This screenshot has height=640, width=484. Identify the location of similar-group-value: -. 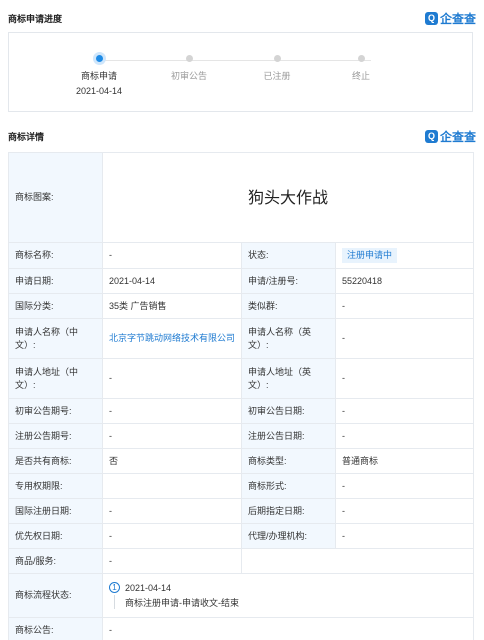
(404, 306).